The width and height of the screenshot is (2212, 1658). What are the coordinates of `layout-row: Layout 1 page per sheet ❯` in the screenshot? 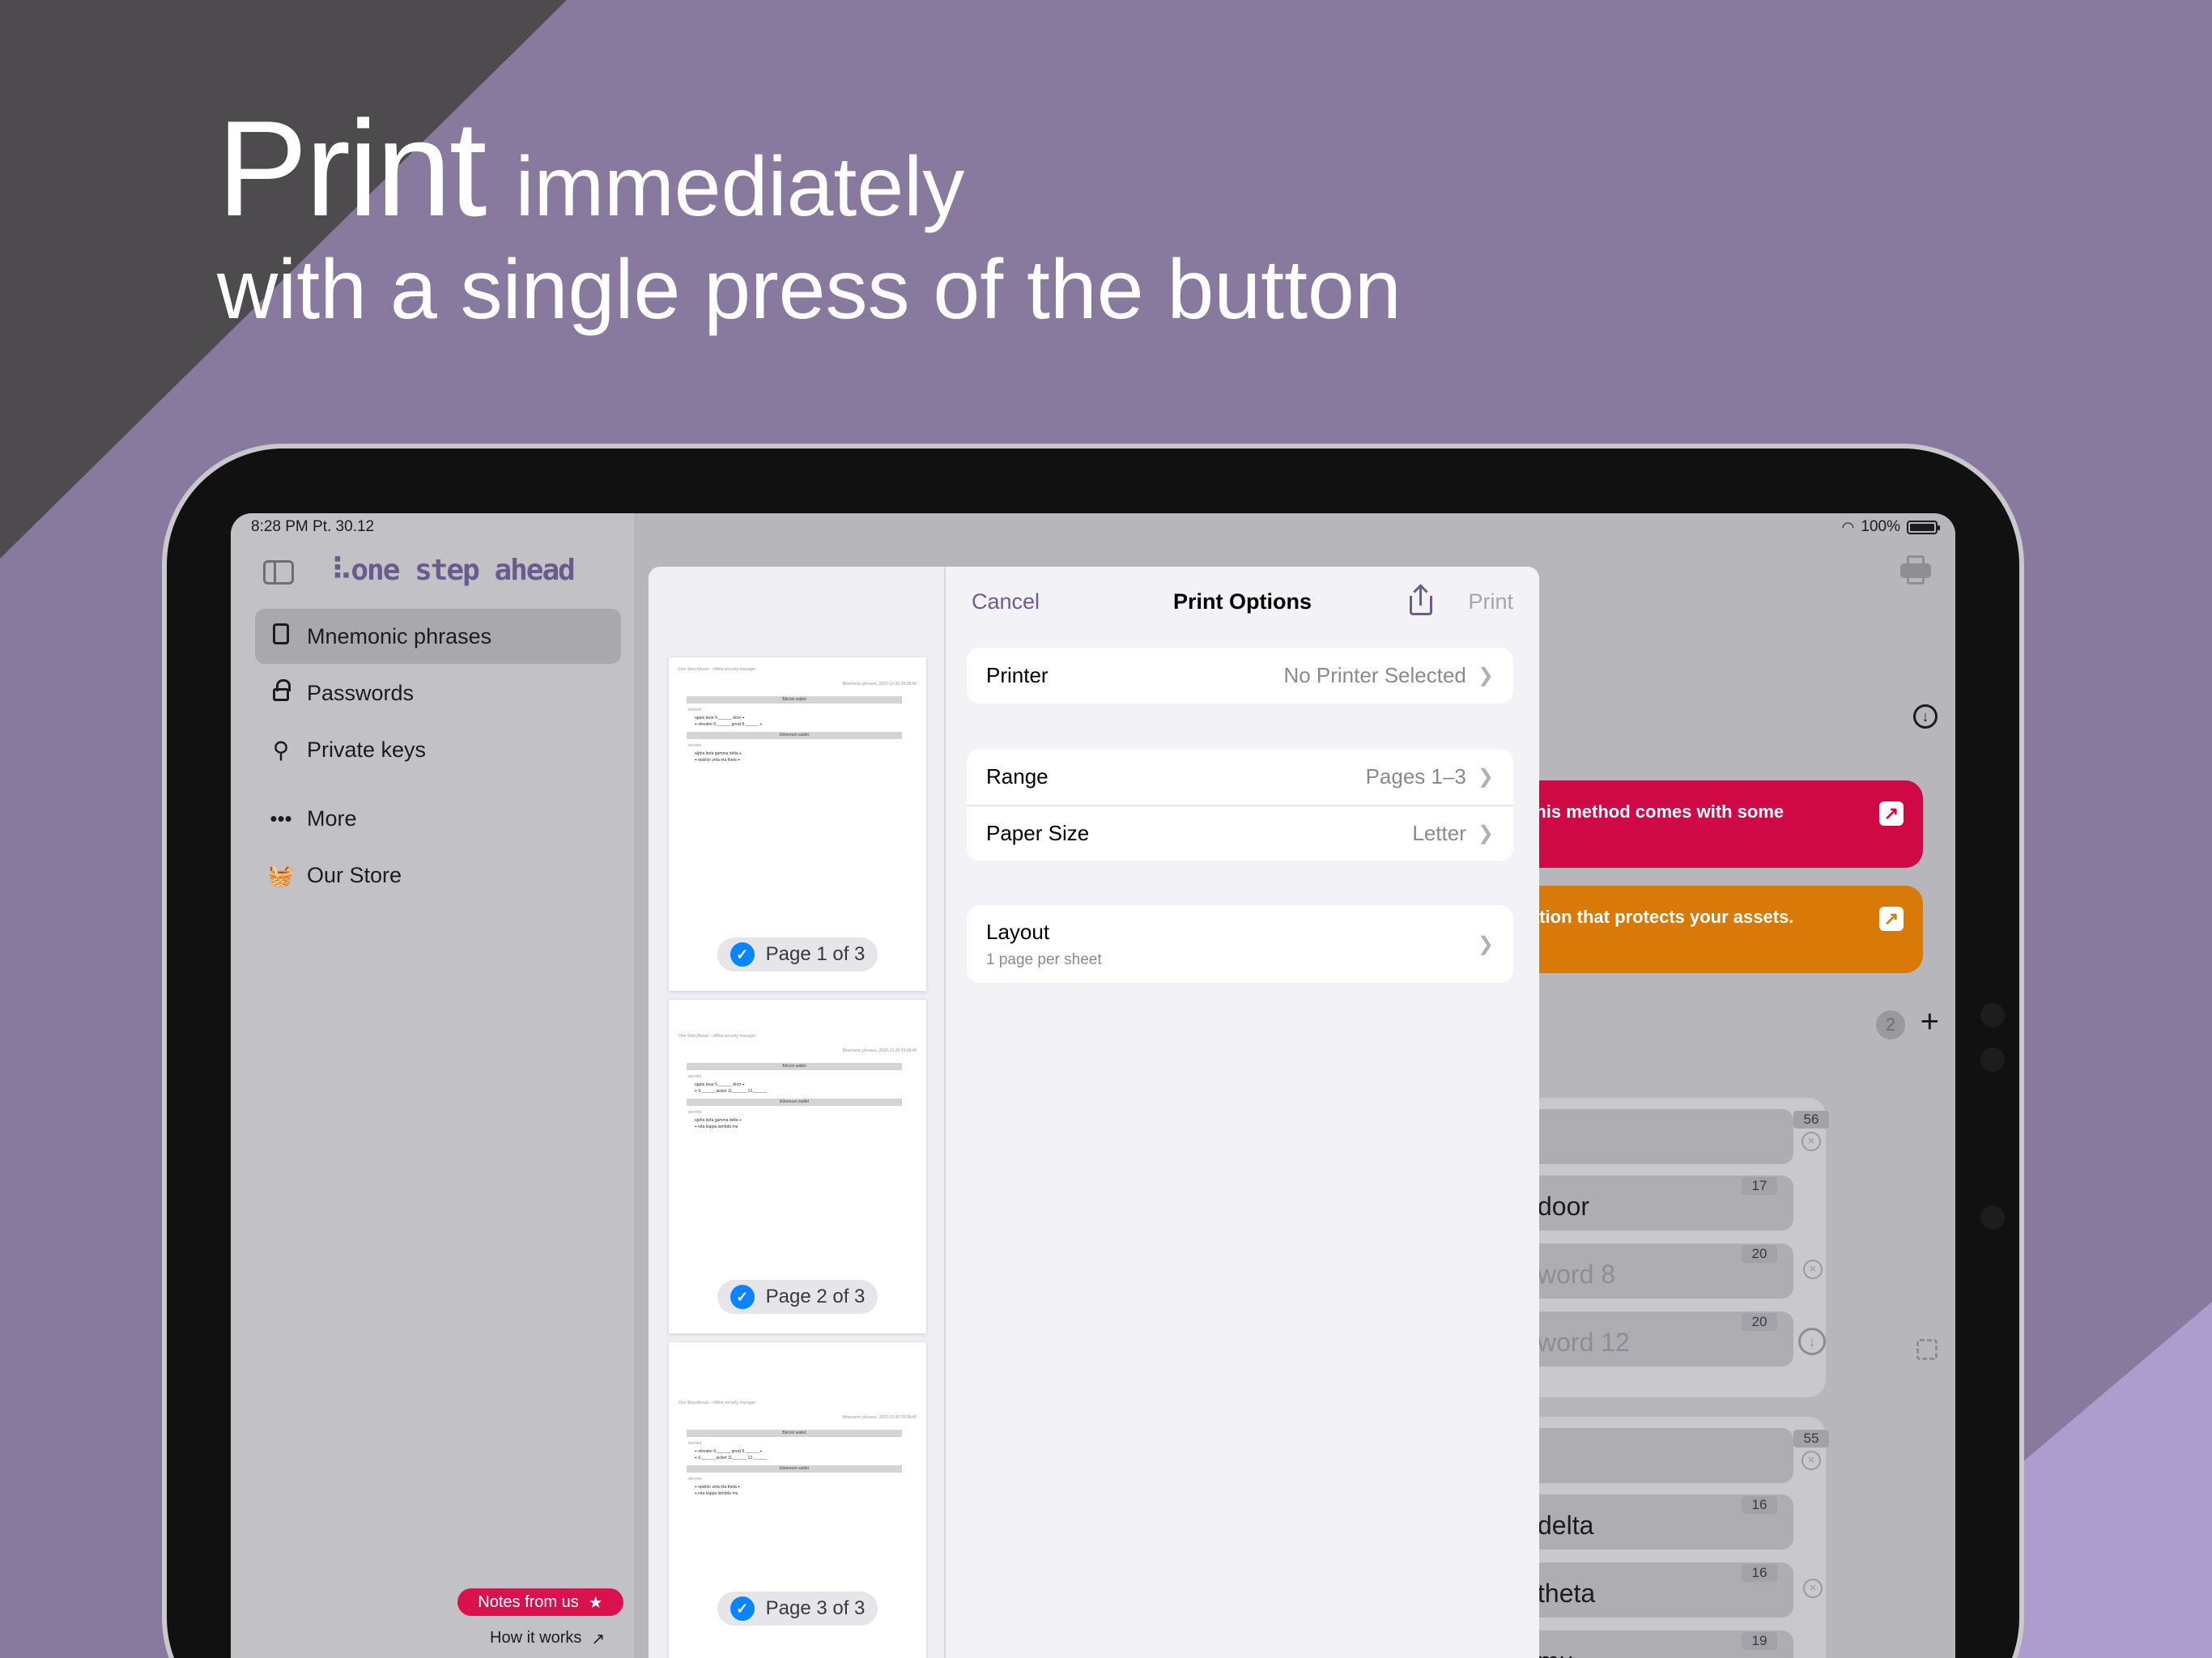 It's located at (1240, 944).